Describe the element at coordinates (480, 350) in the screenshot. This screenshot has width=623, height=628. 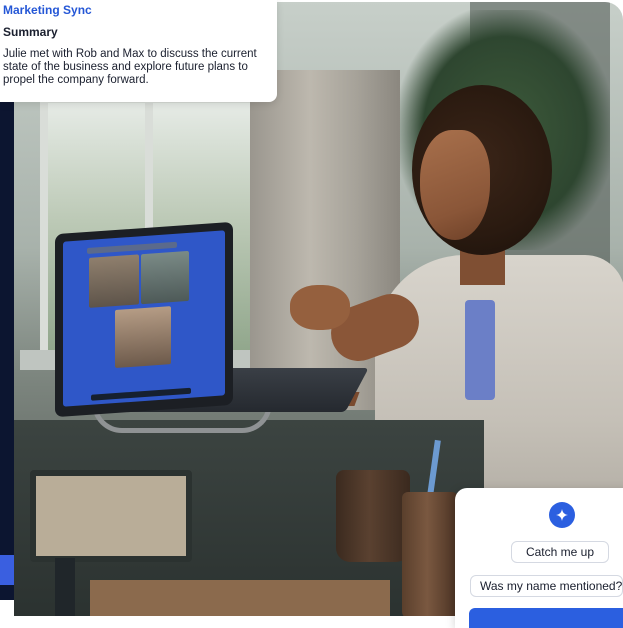
I see `woman-shirt` at that location.